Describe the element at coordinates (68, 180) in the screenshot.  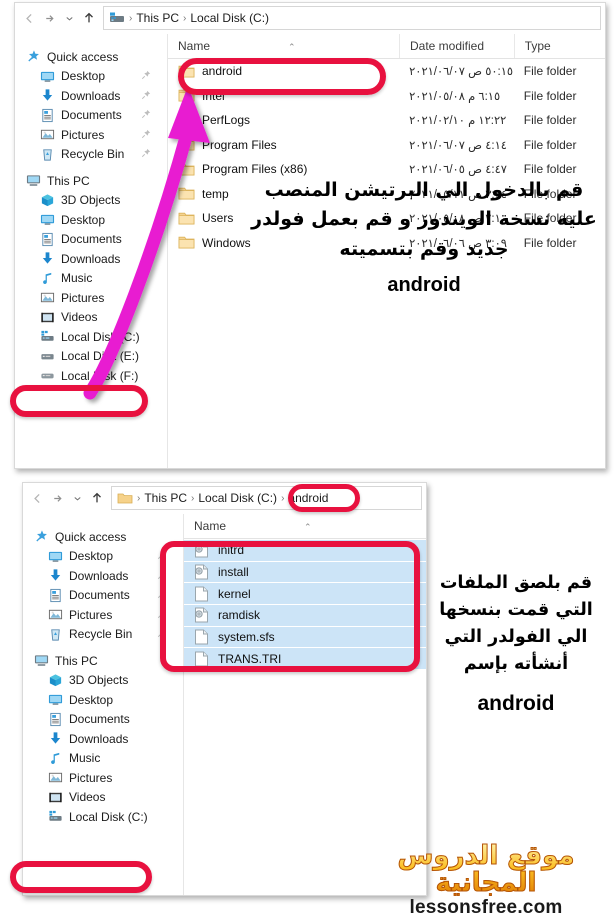
I see `sidebar-item-label: This PC` at that location.